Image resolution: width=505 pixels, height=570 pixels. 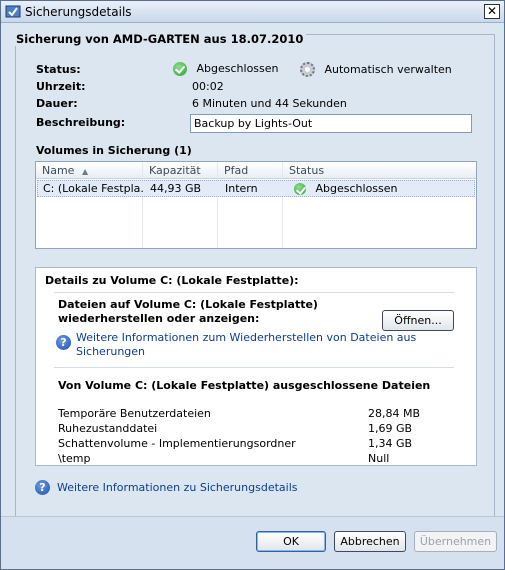 I want to click on excluded-item-size: Null, so click(x=379, y=458).